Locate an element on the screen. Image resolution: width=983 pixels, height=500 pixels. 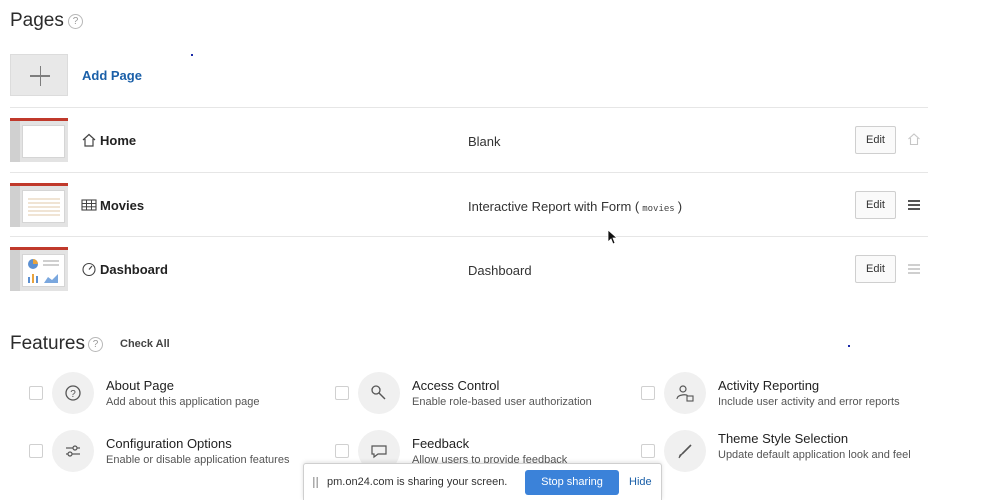
user-lock-icon is located at coordinates (685, 393).